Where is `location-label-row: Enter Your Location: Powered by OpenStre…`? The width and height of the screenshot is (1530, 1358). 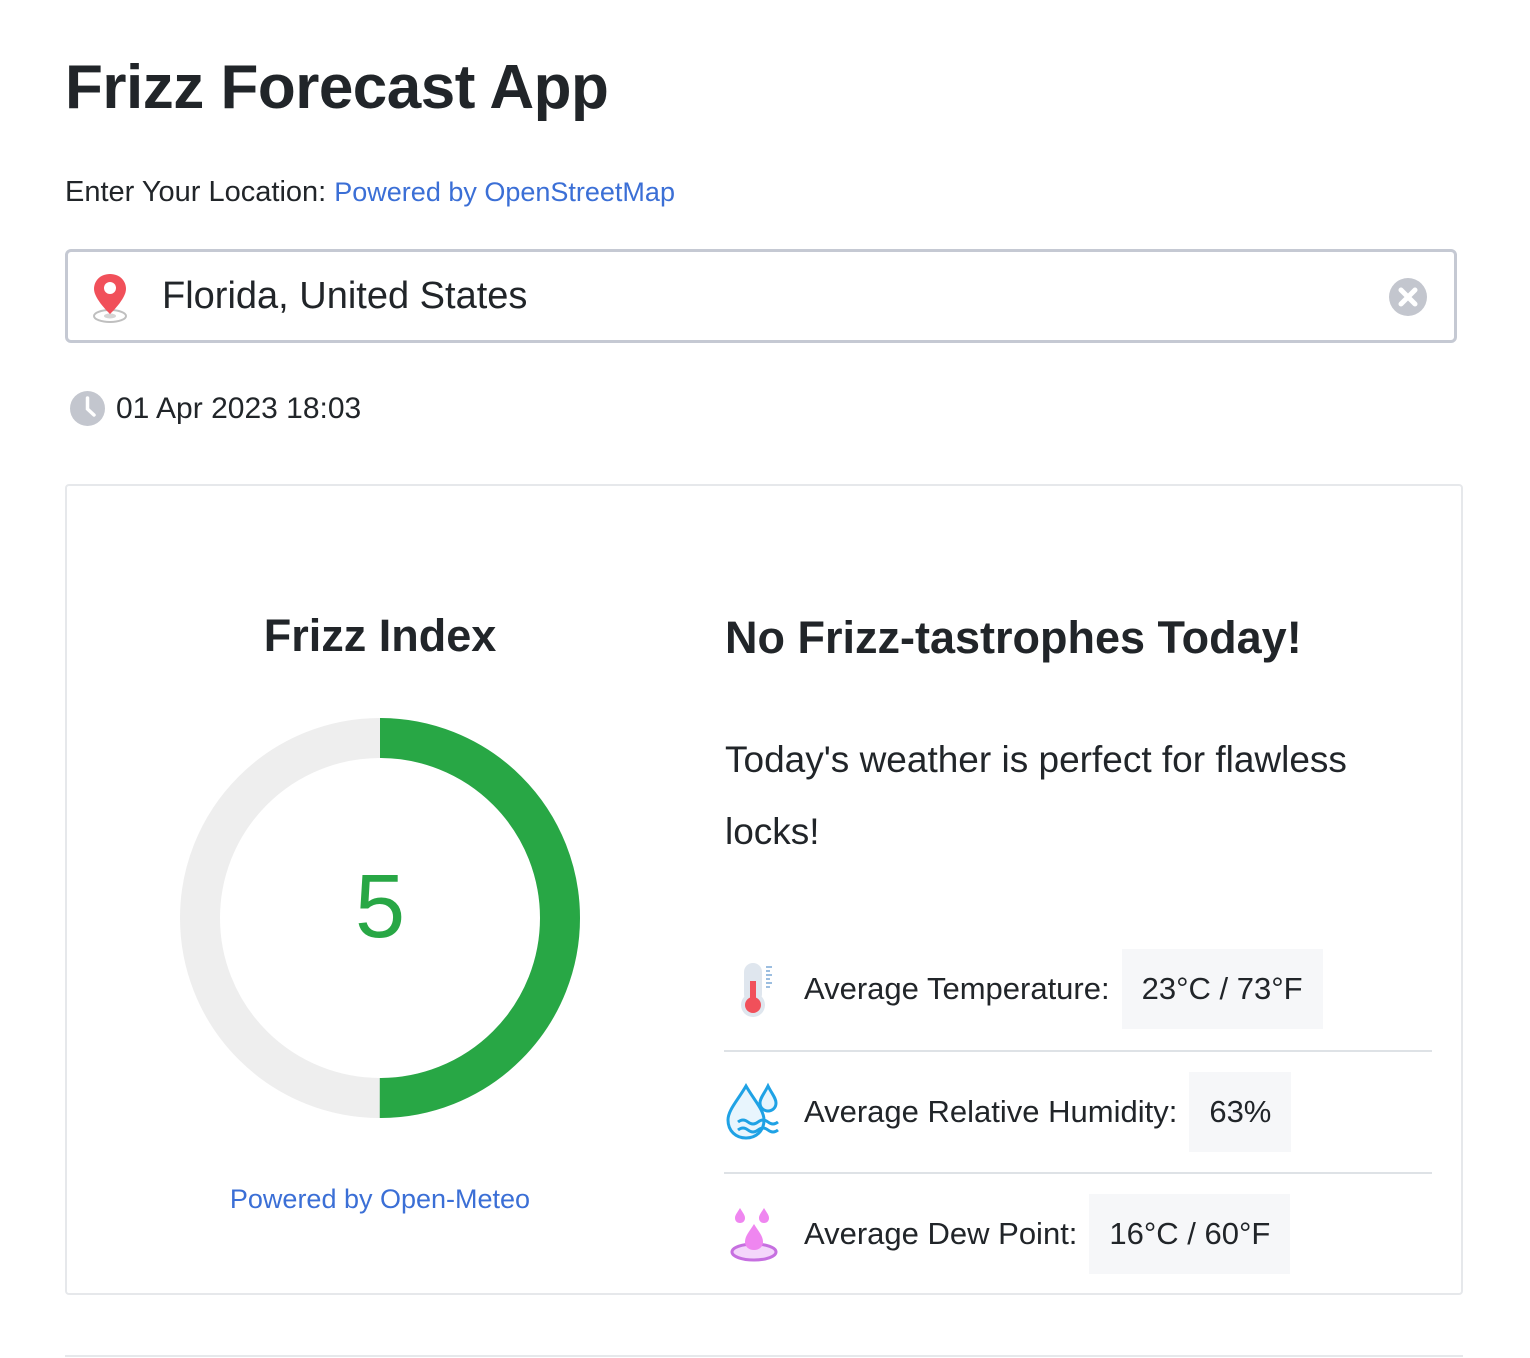 location-label-row: Enter Your Location: Powered by OpenStre… is located at coordinates (370, 192).